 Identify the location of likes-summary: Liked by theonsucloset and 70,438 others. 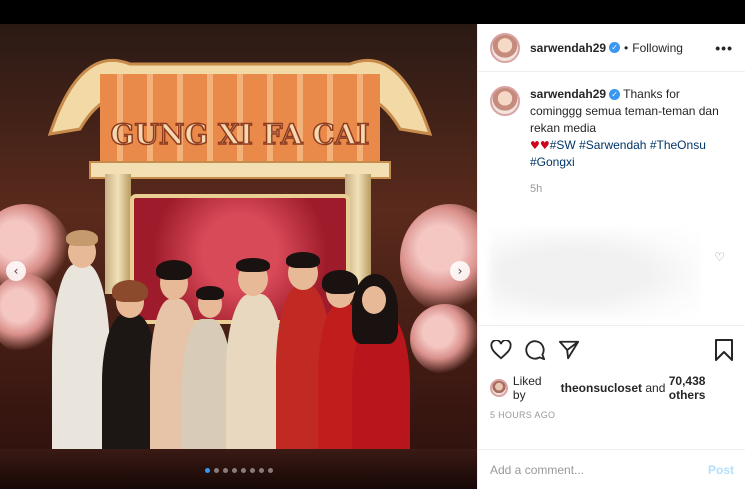
(617, 388).